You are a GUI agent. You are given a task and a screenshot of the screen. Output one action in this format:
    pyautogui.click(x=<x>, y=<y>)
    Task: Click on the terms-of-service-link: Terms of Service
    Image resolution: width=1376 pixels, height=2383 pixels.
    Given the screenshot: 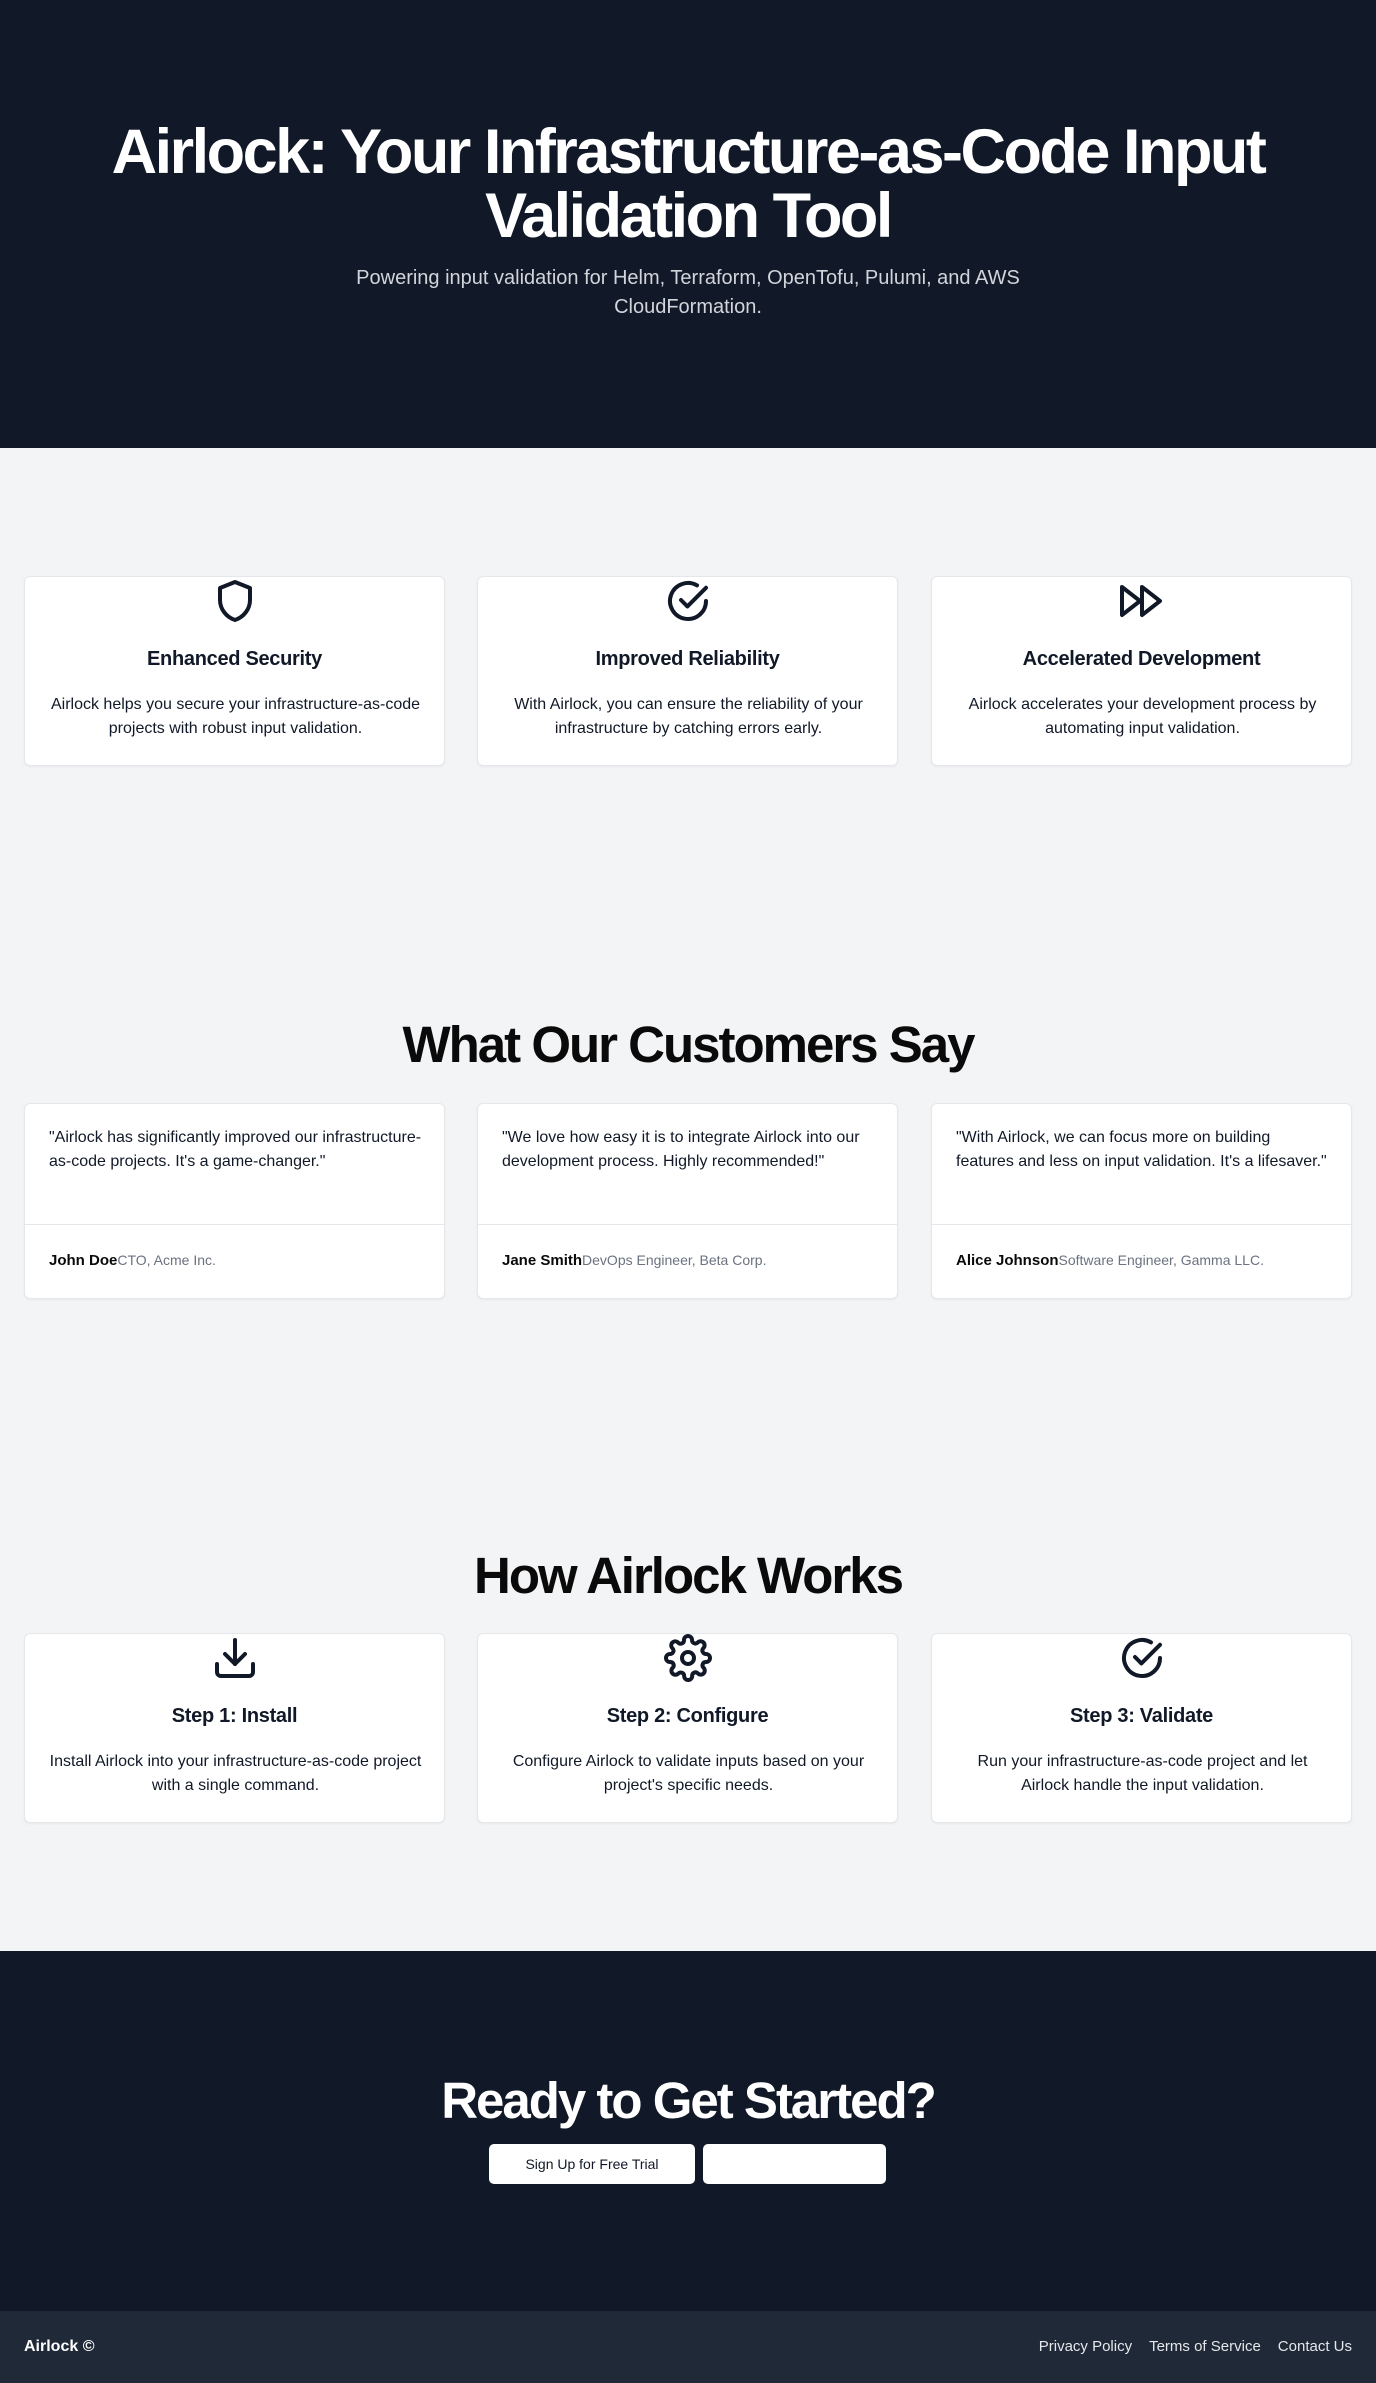 What is the action you would take?
    pyautogui.click(x=1205, y=2347)
    